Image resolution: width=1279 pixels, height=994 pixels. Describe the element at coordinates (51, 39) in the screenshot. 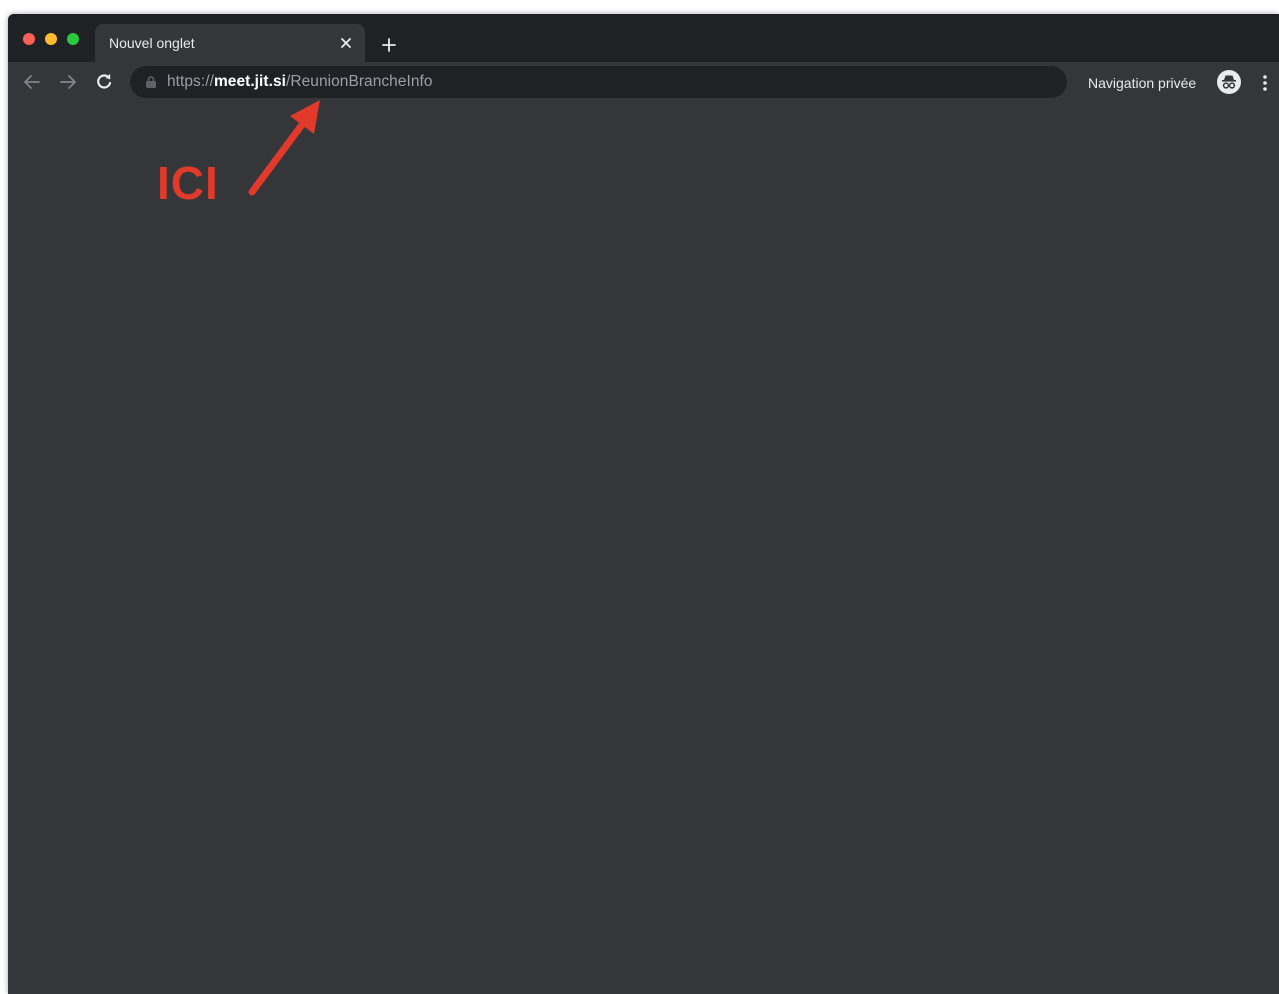

I see `minimize-window-button` at that location.